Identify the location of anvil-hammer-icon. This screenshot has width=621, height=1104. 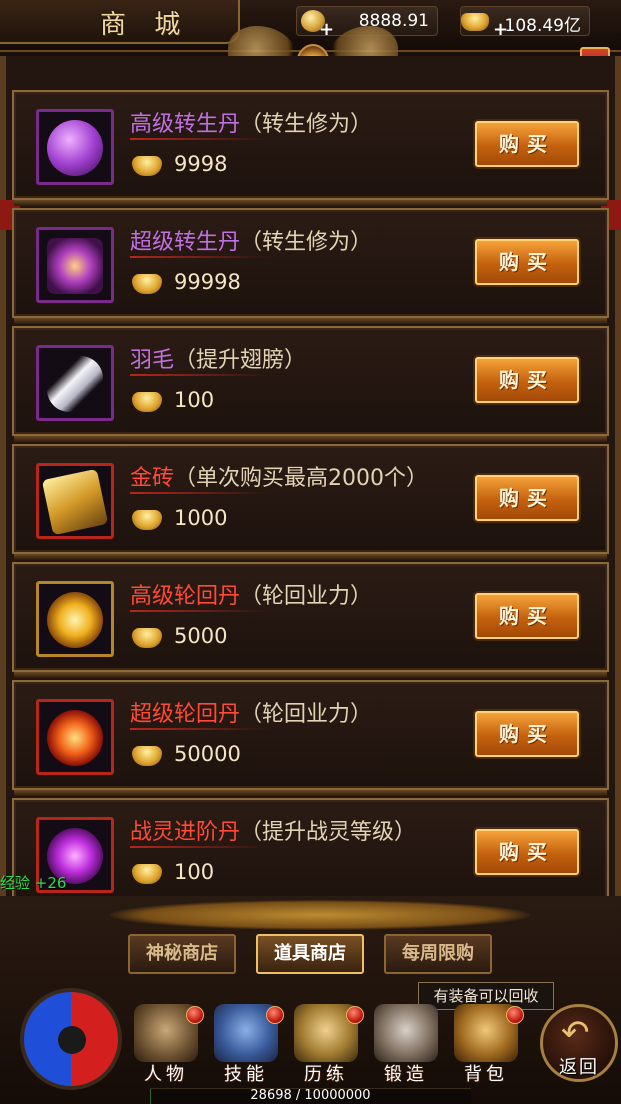
(406, 1033).